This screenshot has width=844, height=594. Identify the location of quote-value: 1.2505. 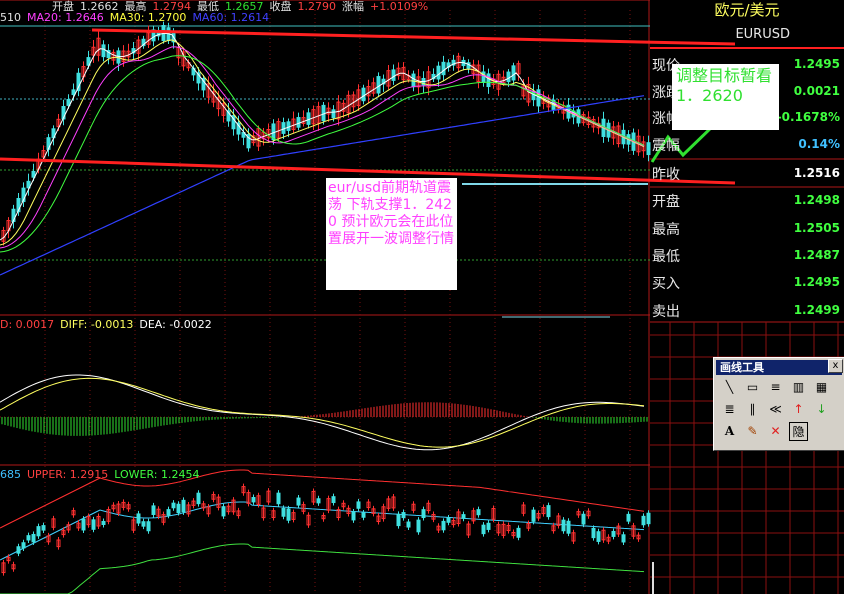
(816, 228).